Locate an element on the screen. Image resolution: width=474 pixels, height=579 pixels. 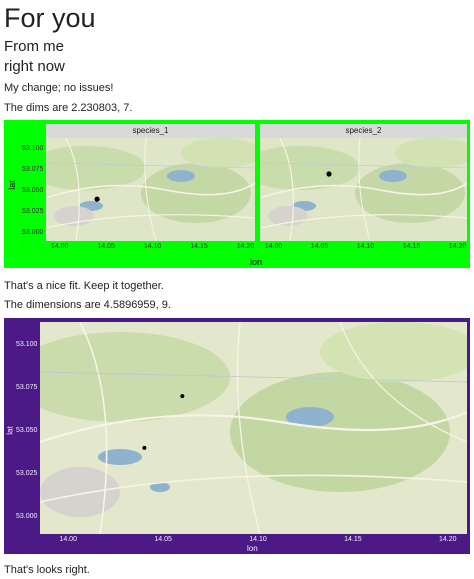
paragraph-5: That's looks right. is located at coordinates (47, 570).